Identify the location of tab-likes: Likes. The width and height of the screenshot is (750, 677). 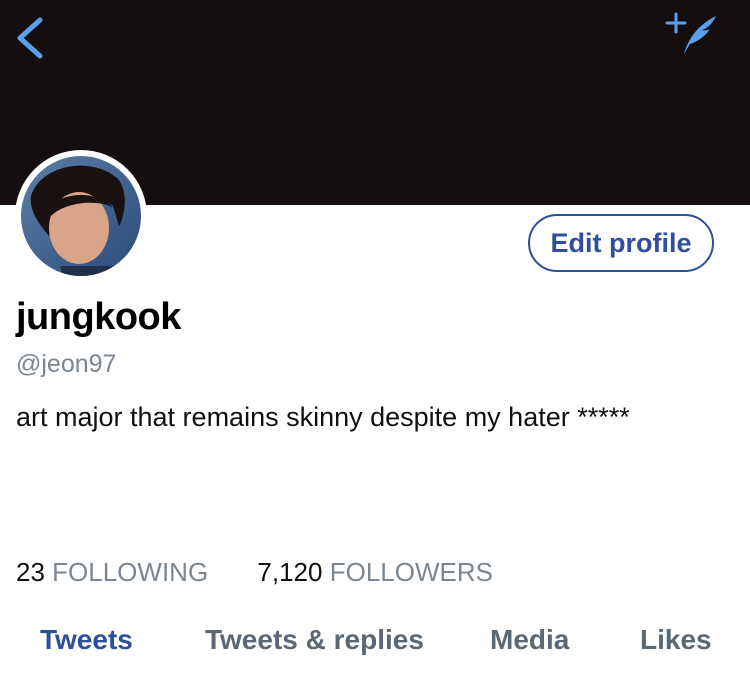
(676, 640).